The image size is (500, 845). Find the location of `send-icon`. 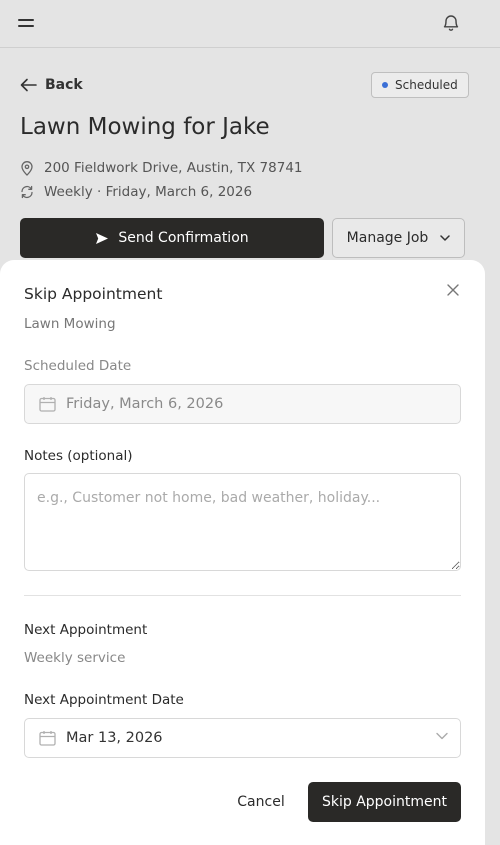

send-icon is located at coordinates (102, 238).